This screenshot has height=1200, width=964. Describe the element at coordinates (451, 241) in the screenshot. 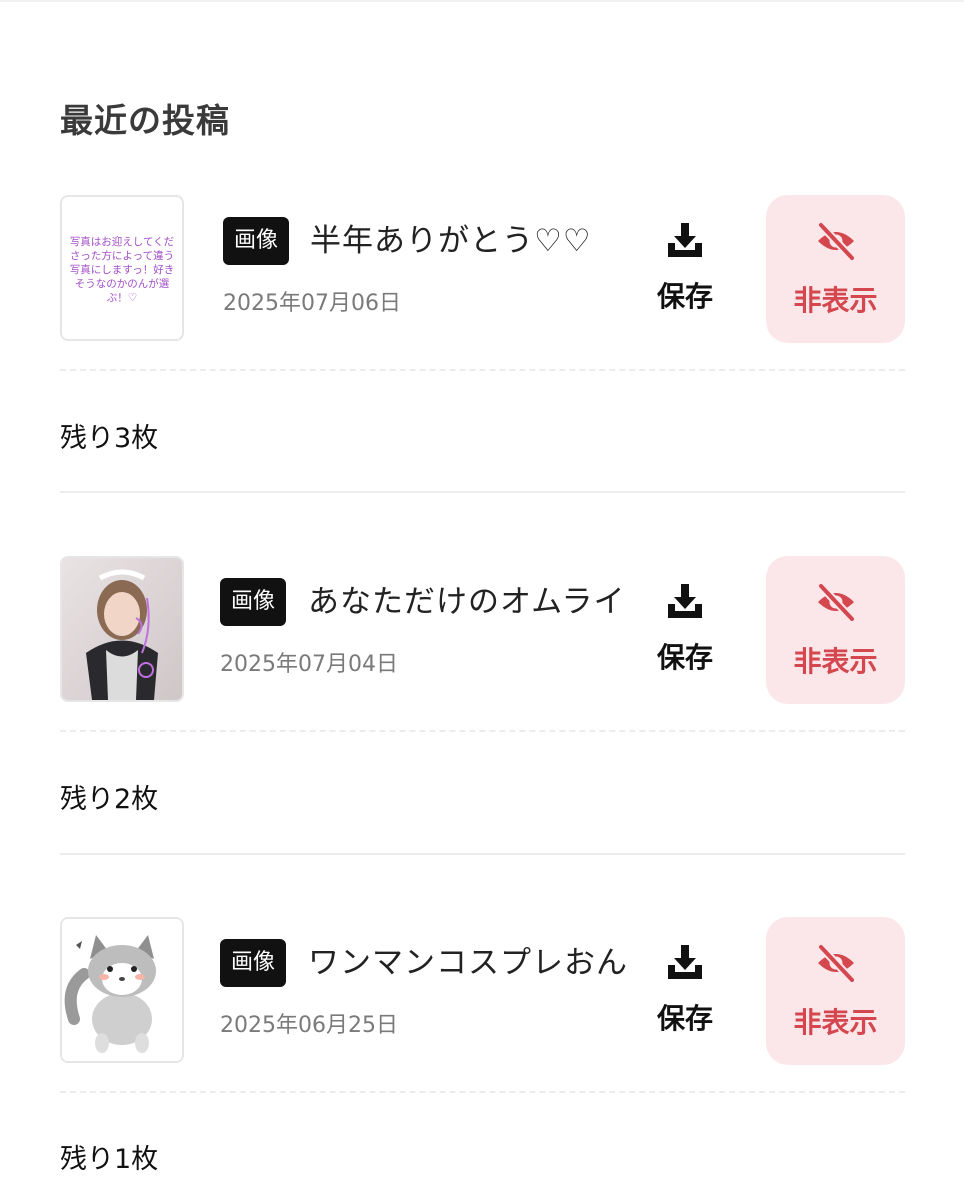

I see `post-title: 半年ありがとう♡♡` at that location.